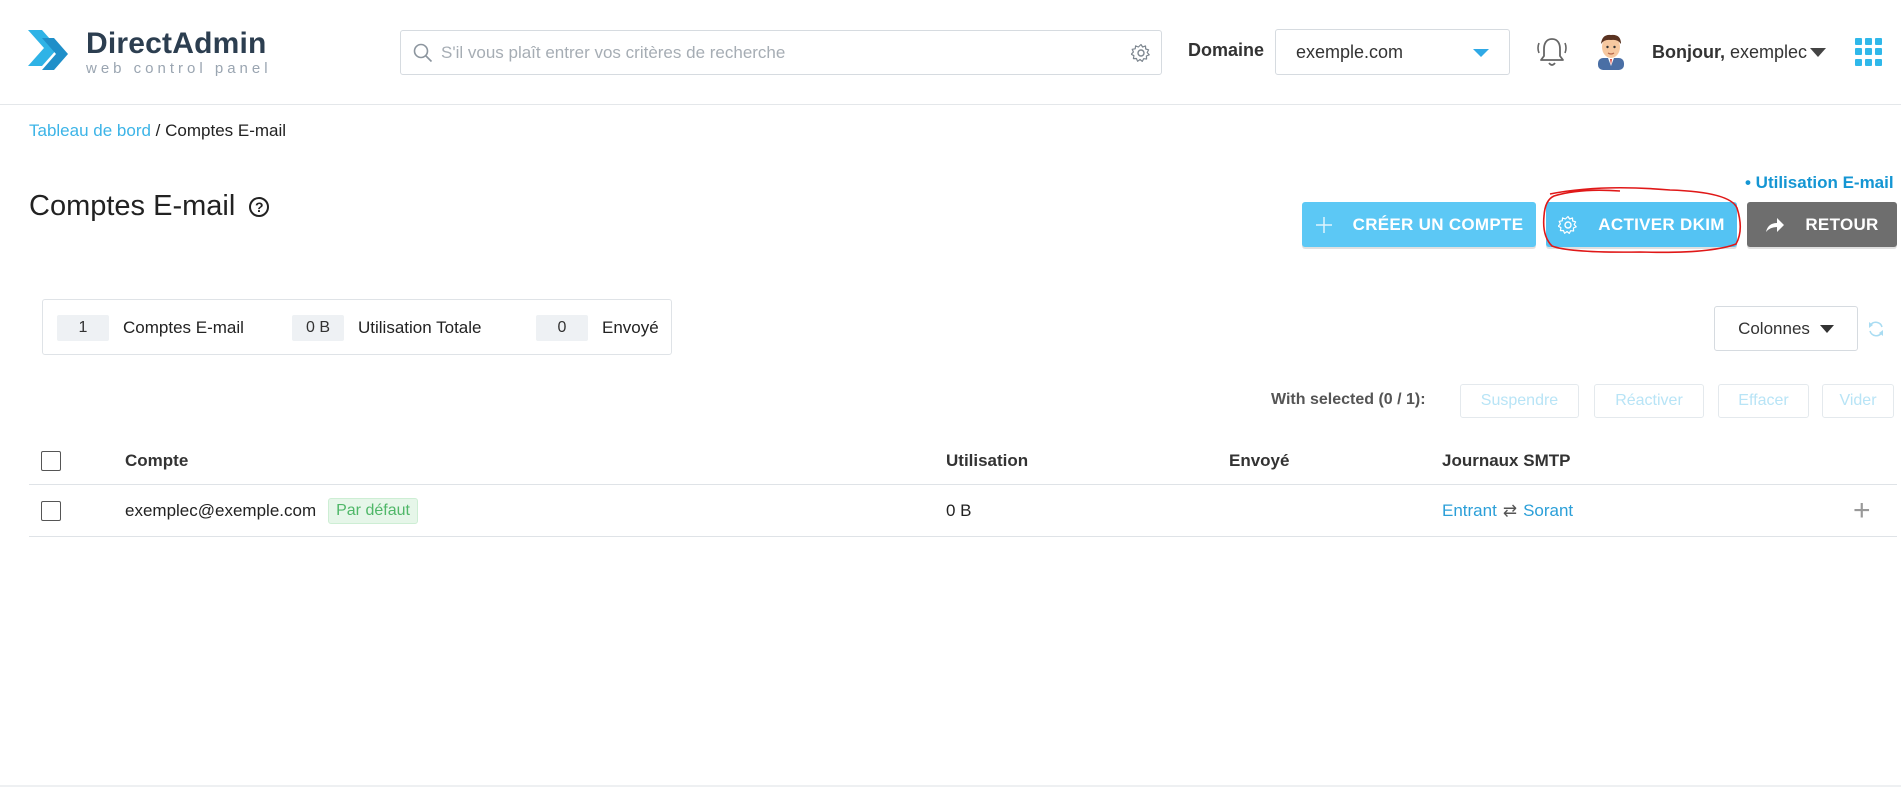 This screenshot has height=787, width=1901. Describe the element at coordinates (1226, 50) in the screenshot. I see `domain-label: Domaine` at that location.